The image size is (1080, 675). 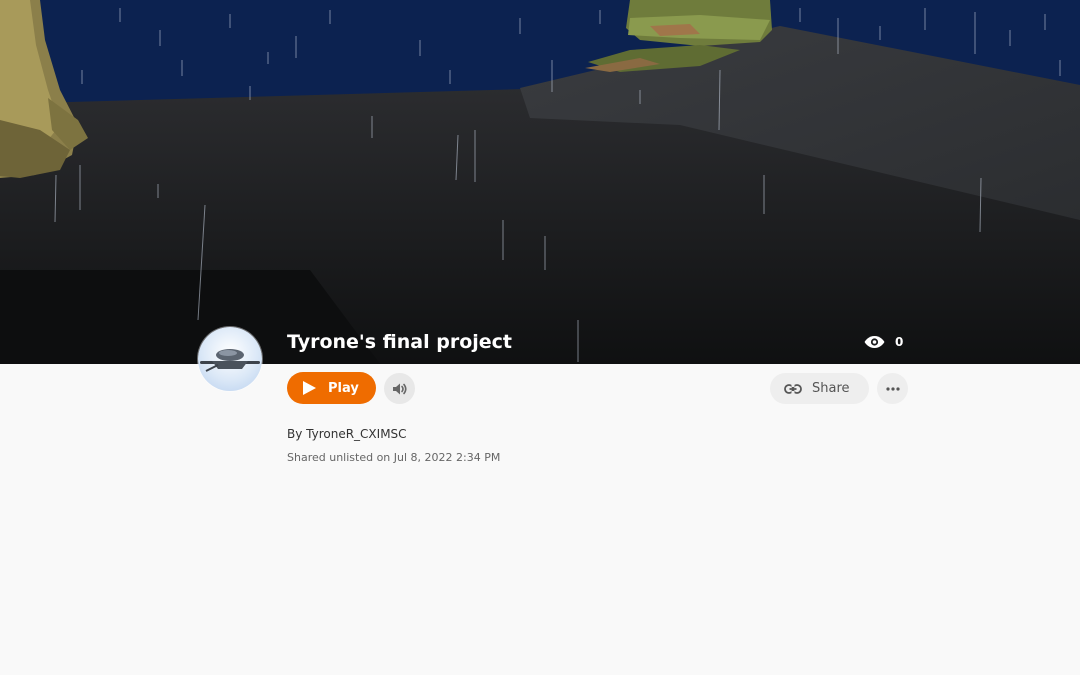 I want to click on link-icon, so click(x=793, y=388).